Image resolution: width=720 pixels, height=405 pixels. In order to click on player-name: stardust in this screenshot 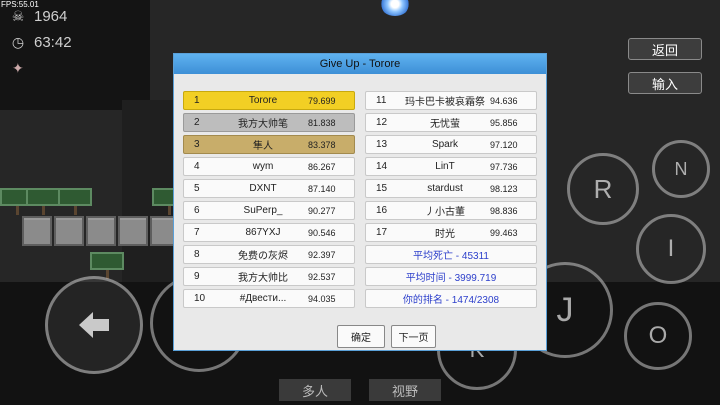, I will do `click(445, 188)`.